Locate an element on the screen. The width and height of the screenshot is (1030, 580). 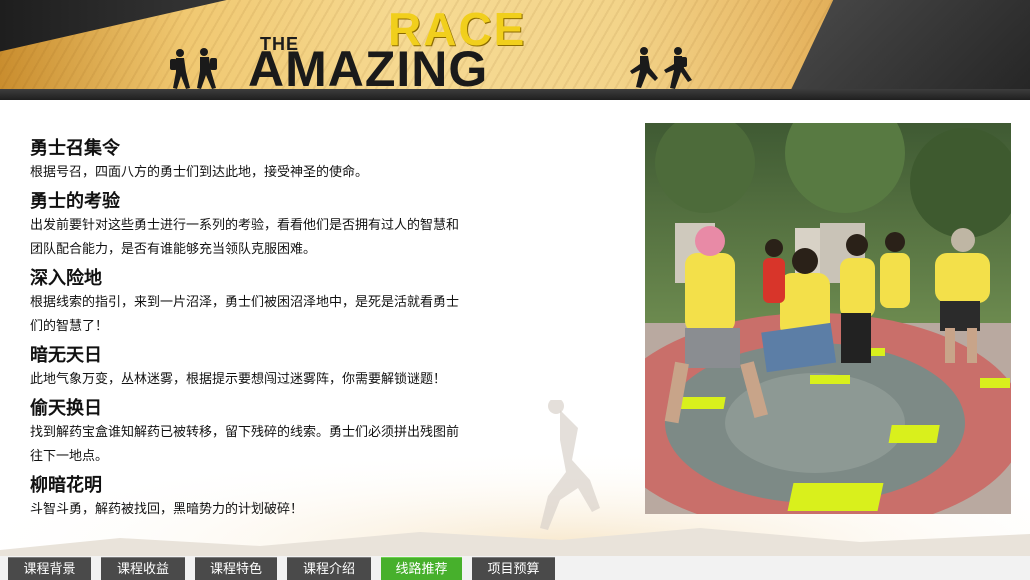
section-darkness: 暗无天日 此地气象万变，丛林迷雾，根据提示要想闯过迷雾阵，你需要解锁谜题！ is located at coordinates (325, 367).